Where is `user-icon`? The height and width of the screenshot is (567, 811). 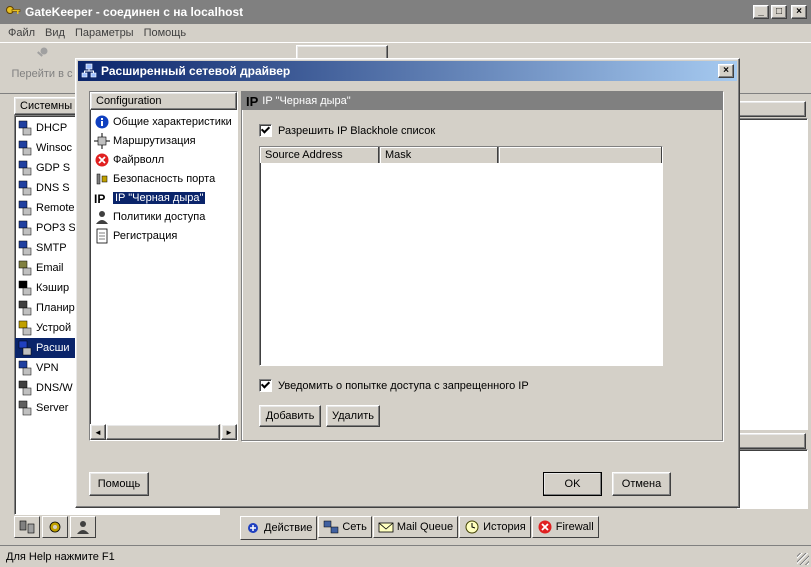
user-icon is located at coordinates (83, 527).